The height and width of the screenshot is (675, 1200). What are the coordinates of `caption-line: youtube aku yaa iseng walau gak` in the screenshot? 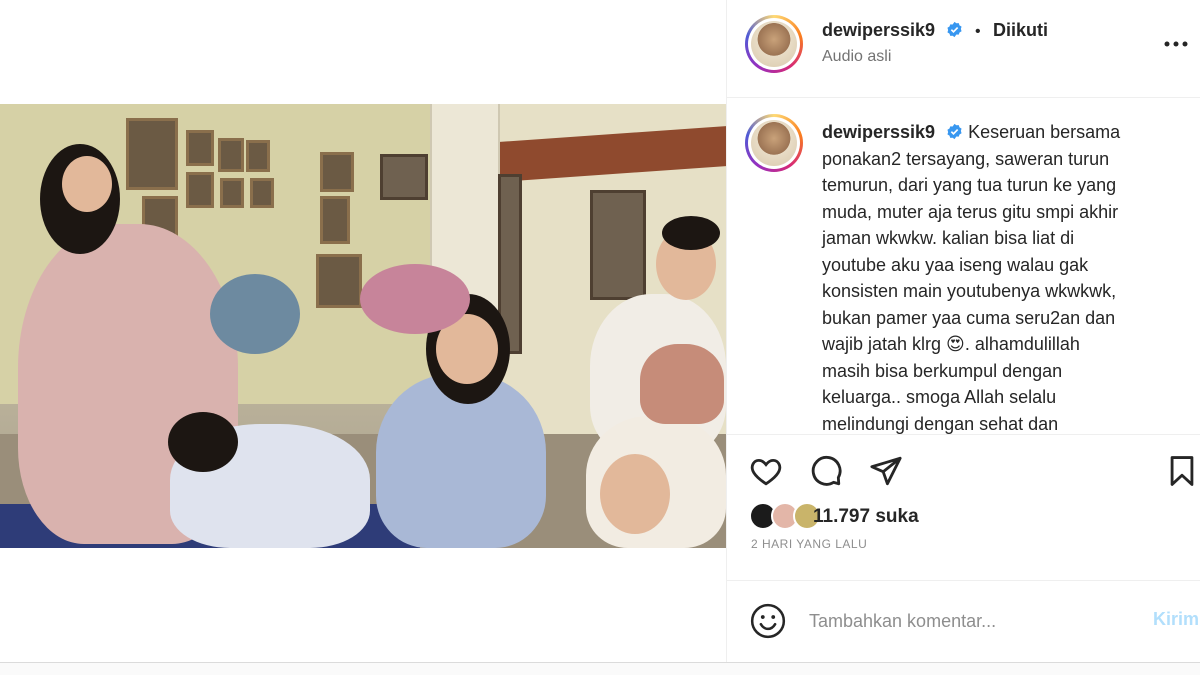 It's located at (955, 264).